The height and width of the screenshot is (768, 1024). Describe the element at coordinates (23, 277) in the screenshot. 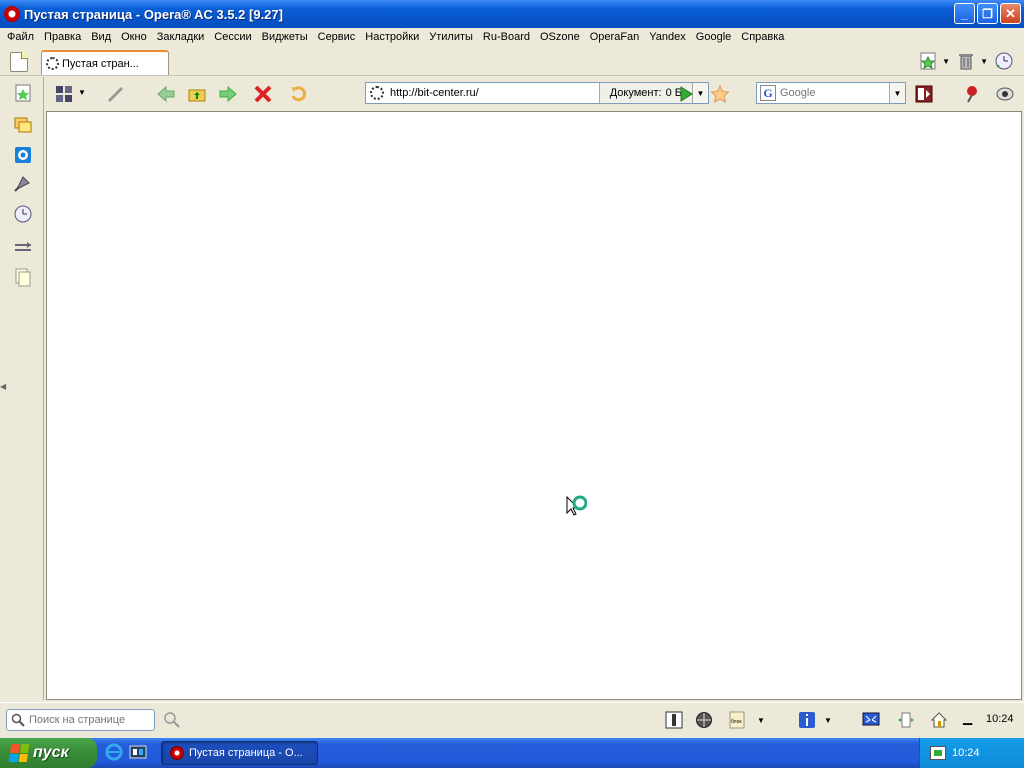

I see `windows-panel-icon` at that location.